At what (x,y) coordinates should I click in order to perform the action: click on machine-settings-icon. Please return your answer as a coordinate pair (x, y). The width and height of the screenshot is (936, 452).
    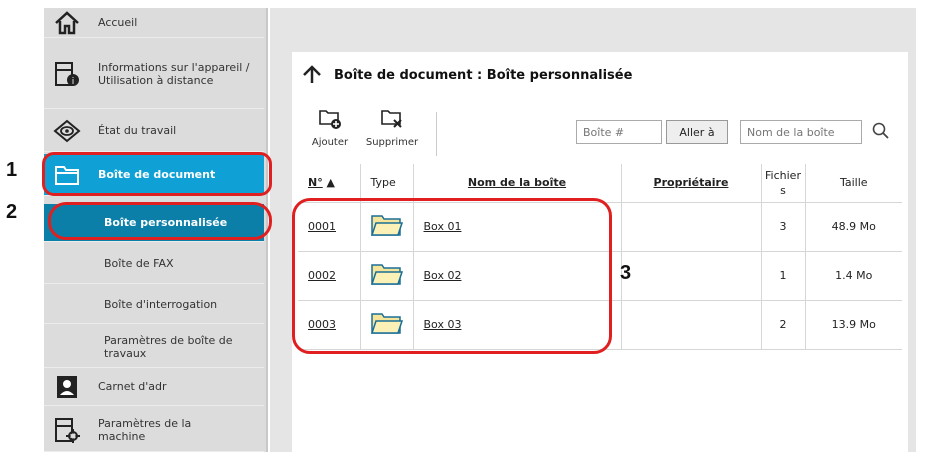
    Looking at the image, I should click on (67, 430).